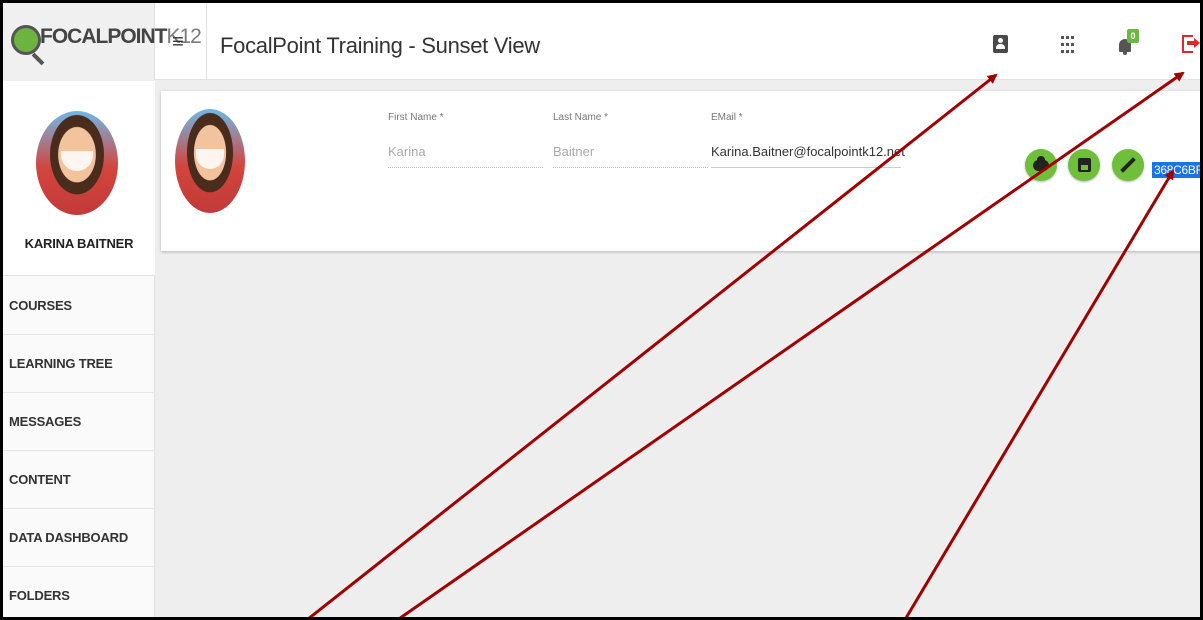 This screenshot has width=1203, height=620. Describe the element at coordinates (1001, 44) in the screenshot. I see `contact-card-icon` at that location.